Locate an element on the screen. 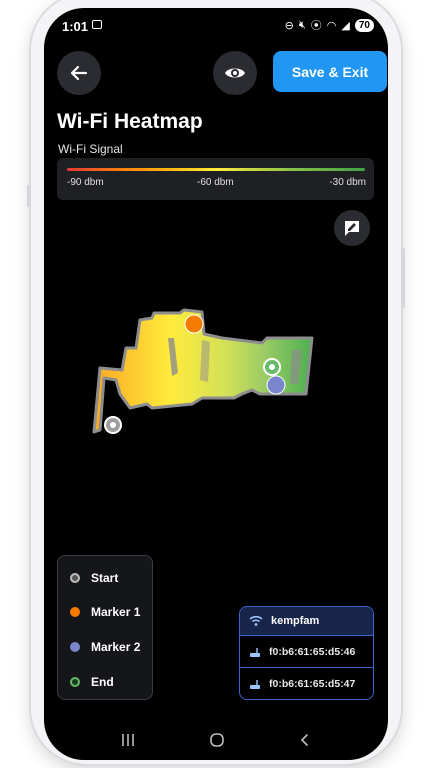 The height and width of the screenshot is (768, 432). back-arrow-icon is located at coordinates (79, 73).